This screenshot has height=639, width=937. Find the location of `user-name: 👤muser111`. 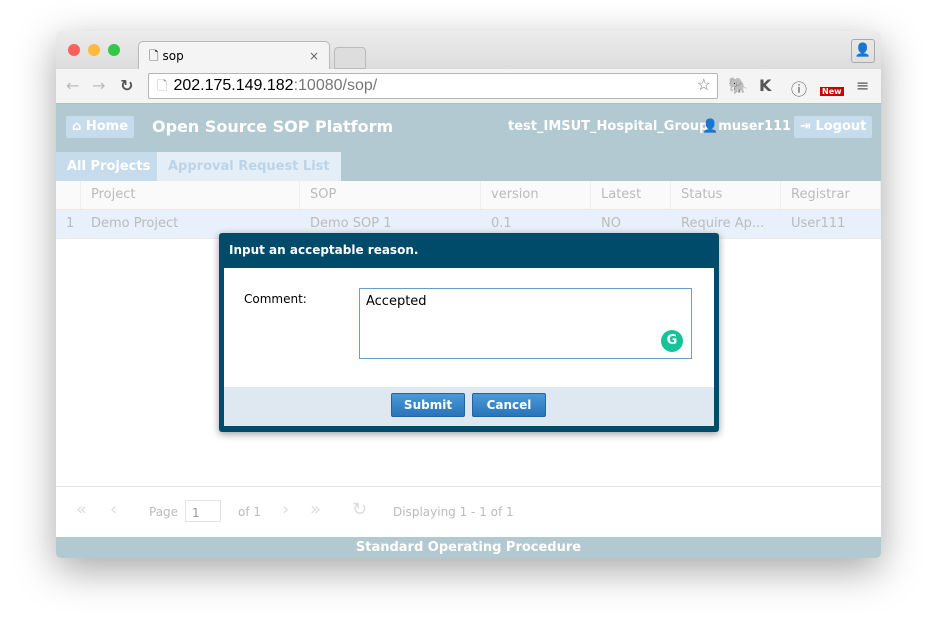

user-name: 👤muser111 is located at coordinates (746, 126).